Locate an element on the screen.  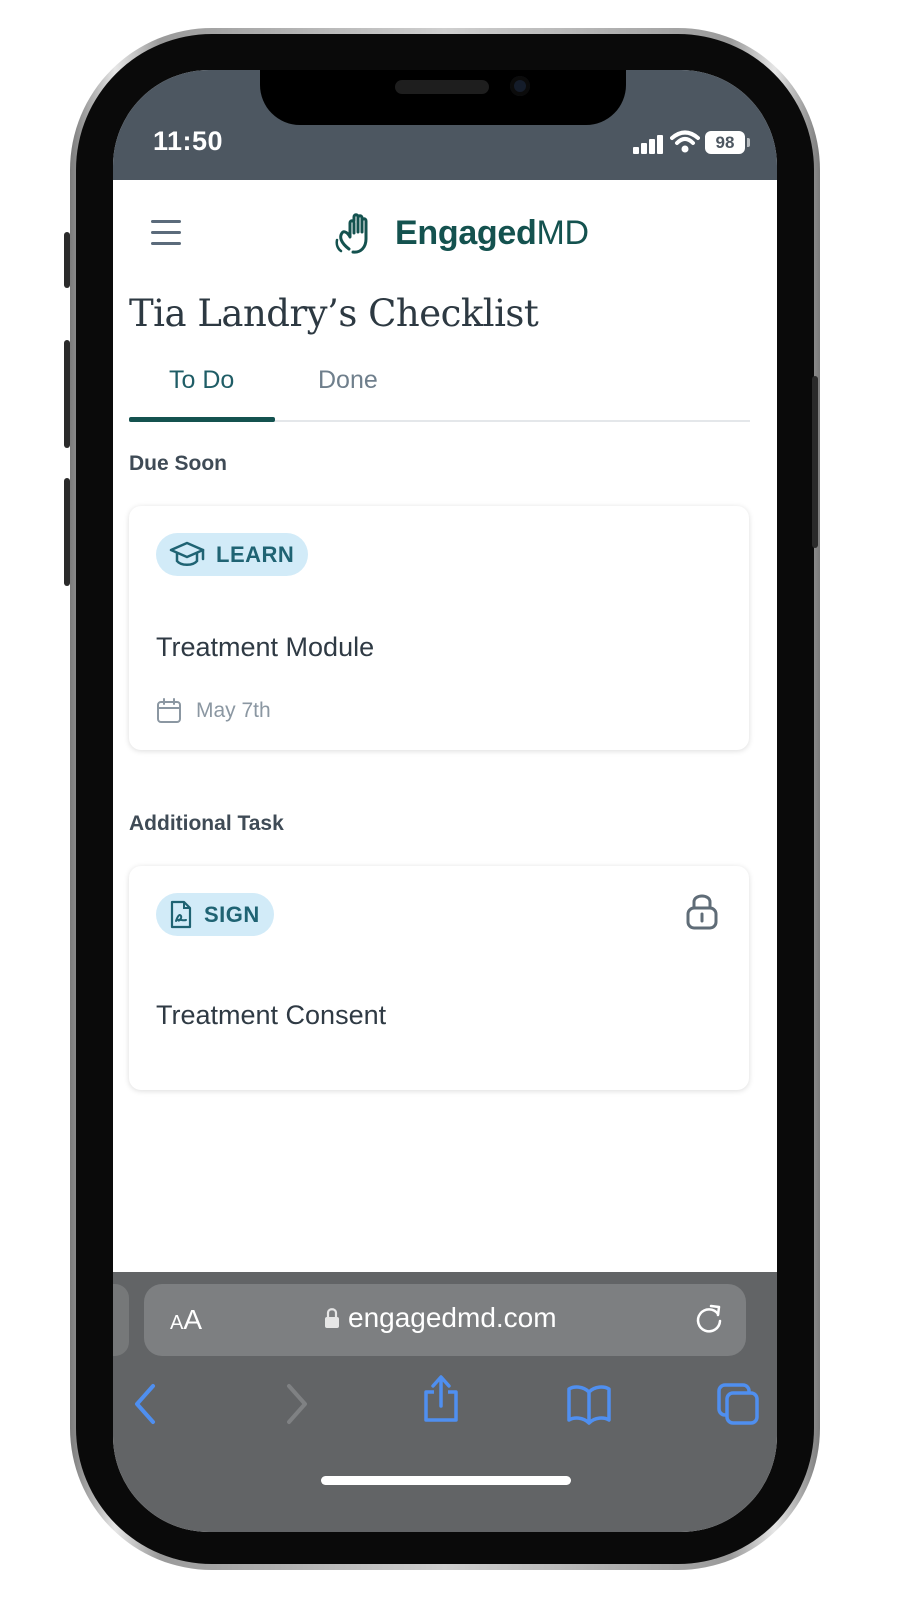
engagedmd-logo: EngagedMD is located at coordinates (462, 233).